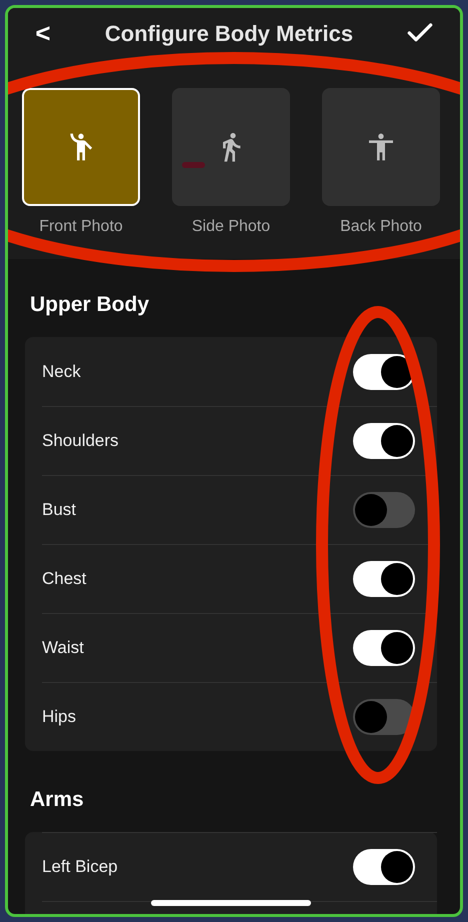 Image resolution: width=468 pixels, height=922 pixels. What do you see at coordinates (59, 510) in the screenshot?
I see `metric-label: Bust` at bounding box center [59, 510].